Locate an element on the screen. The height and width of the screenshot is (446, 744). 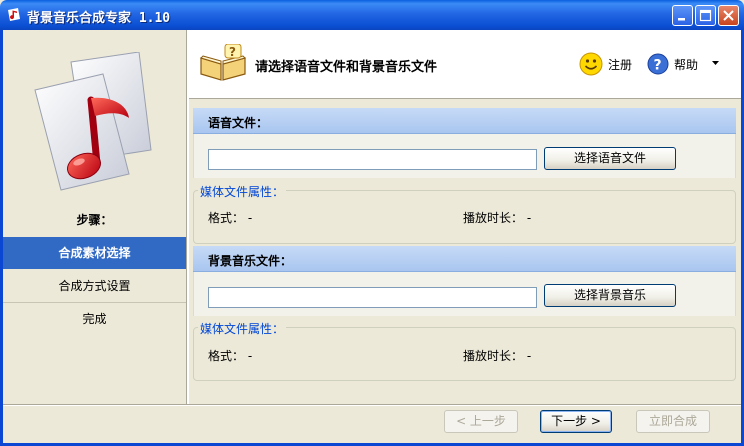
close-button is located at coordinates (728, 15).